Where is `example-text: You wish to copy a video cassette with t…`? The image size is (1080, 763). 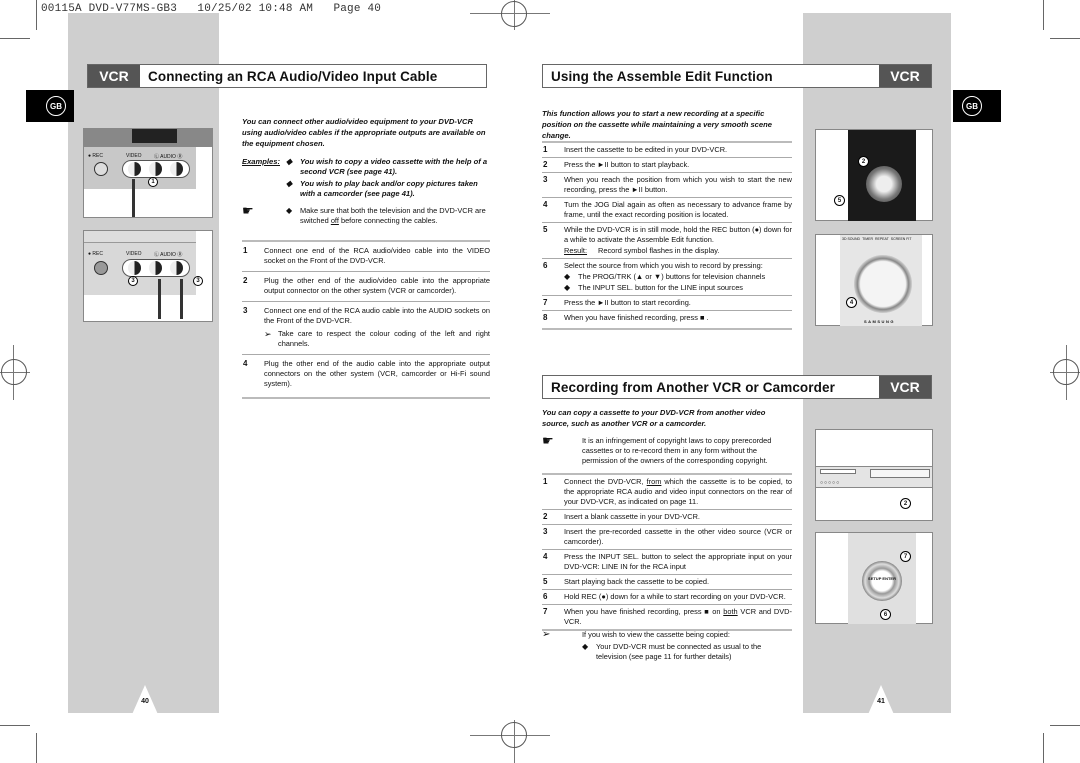 example-text: You wish to copy a video cassette with t… is located at coordinates (394, 166).